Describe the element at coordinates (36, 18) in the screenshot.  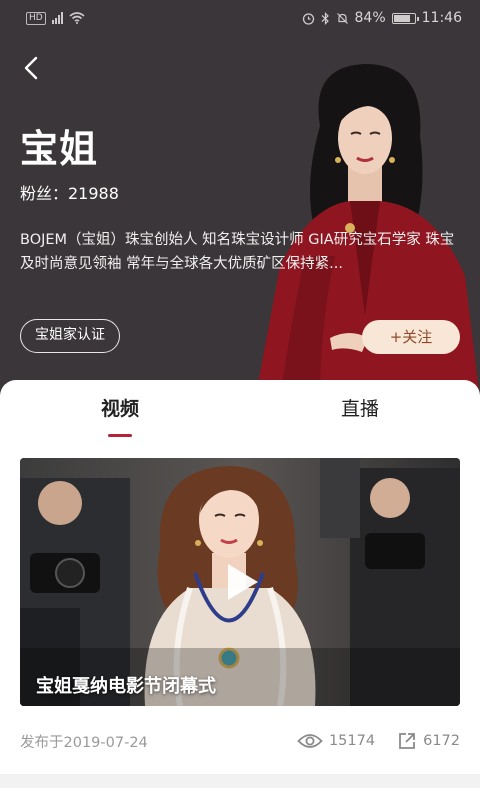
I see `network-badge: HD` at that location.